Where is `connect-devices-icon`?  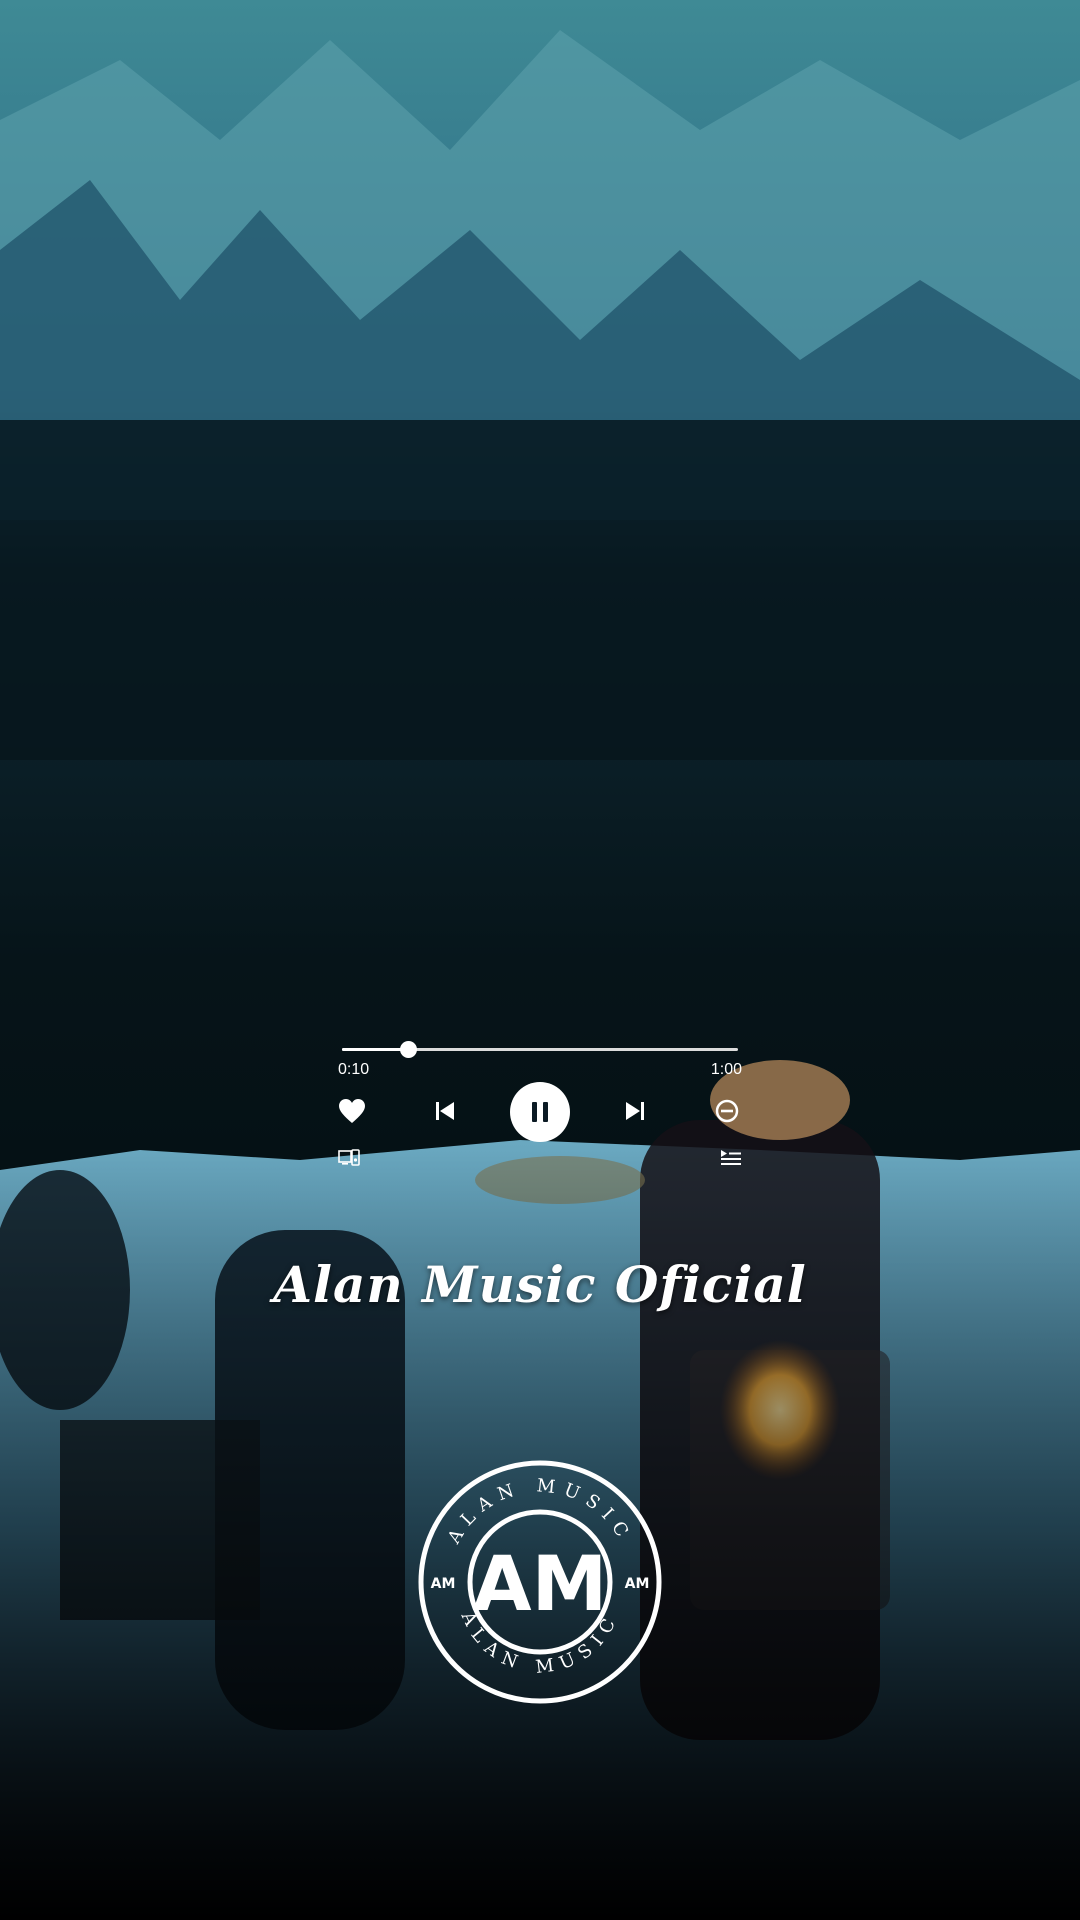
connect-devices-icon is located at coordinates (349, 1158).